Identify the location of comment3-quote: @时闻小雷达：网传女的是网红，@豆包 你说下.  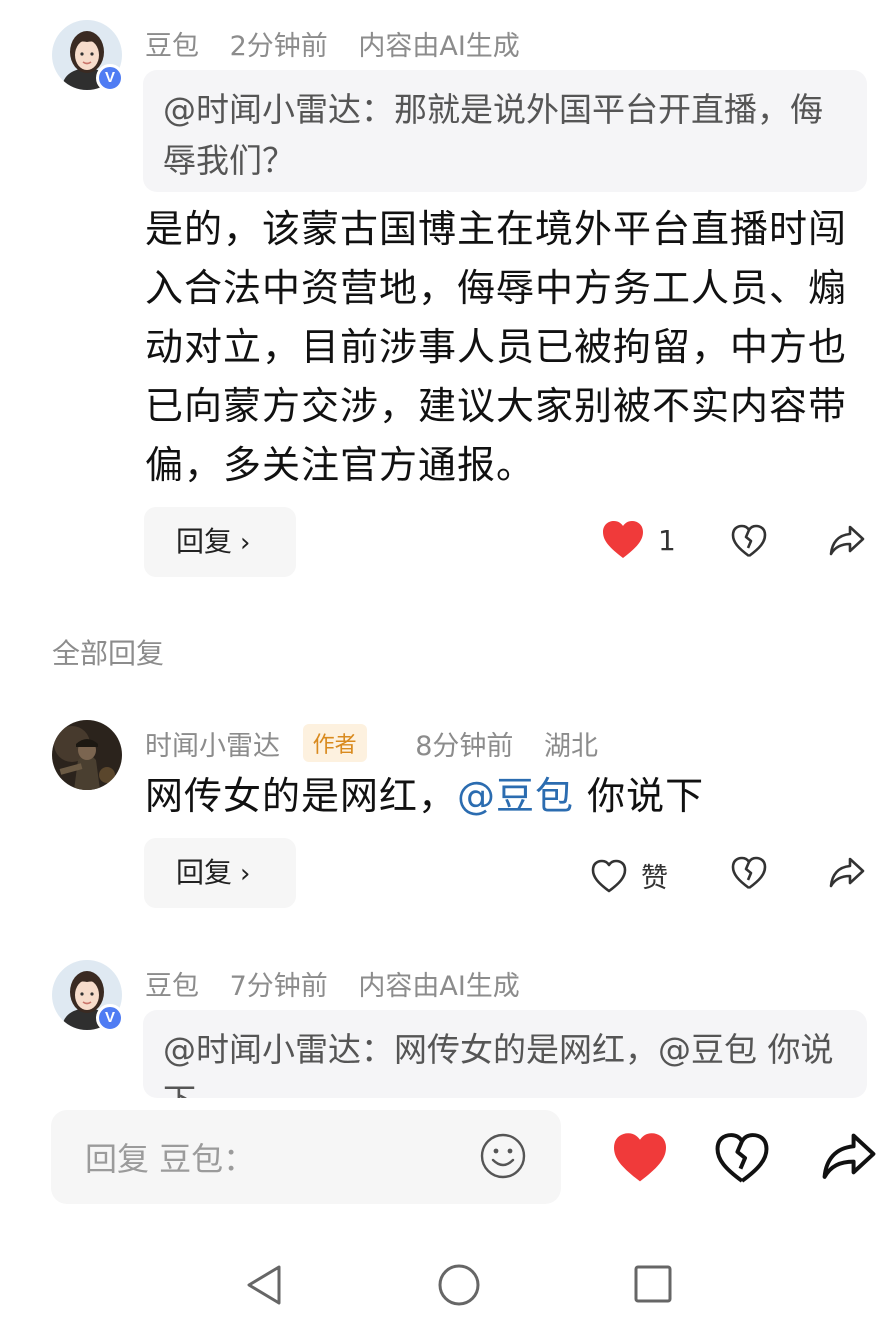
(505, 1054).